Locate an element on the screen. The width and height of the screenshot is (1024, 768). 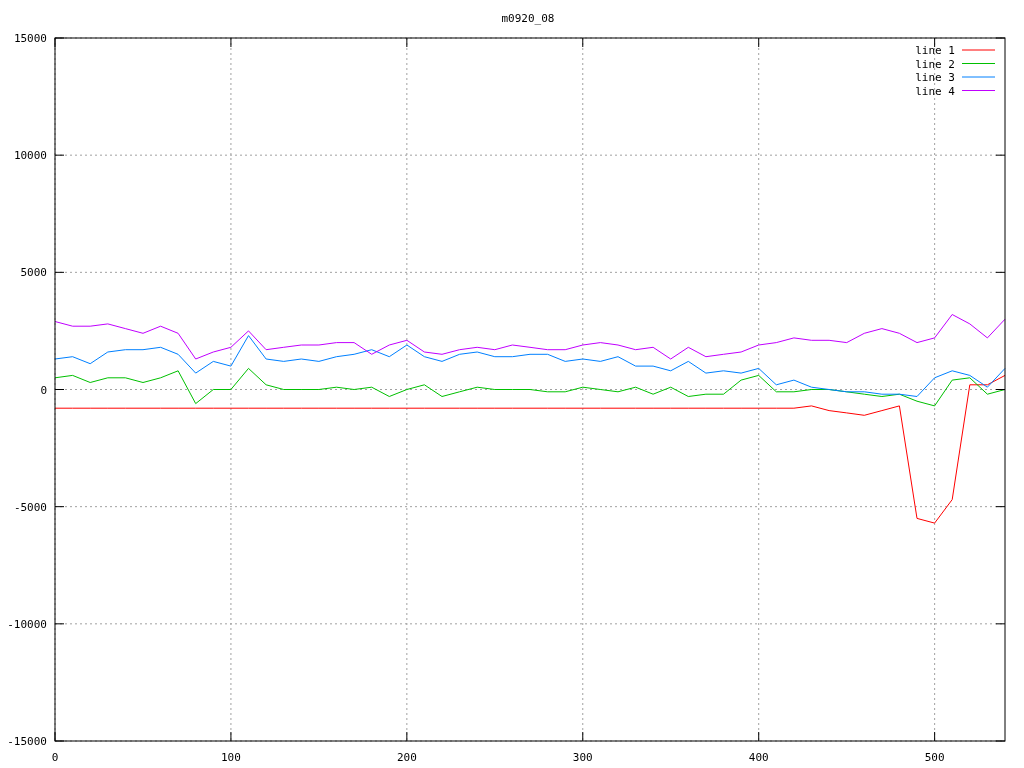
axis-tick-label: 5000 is located at coordinates (33, 273).